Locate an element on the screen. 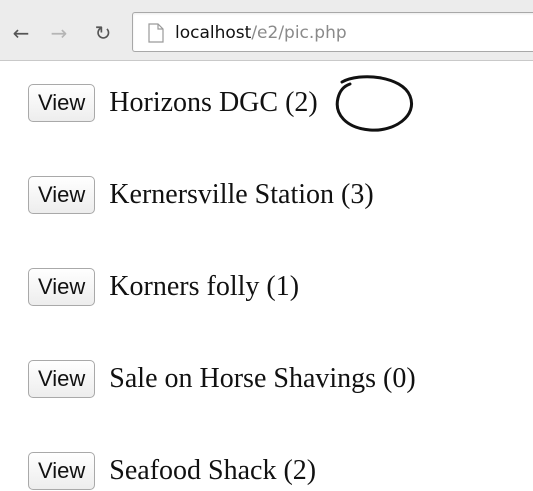  item-name: Horizons DGC (2) is located at coordinates (213, 102).